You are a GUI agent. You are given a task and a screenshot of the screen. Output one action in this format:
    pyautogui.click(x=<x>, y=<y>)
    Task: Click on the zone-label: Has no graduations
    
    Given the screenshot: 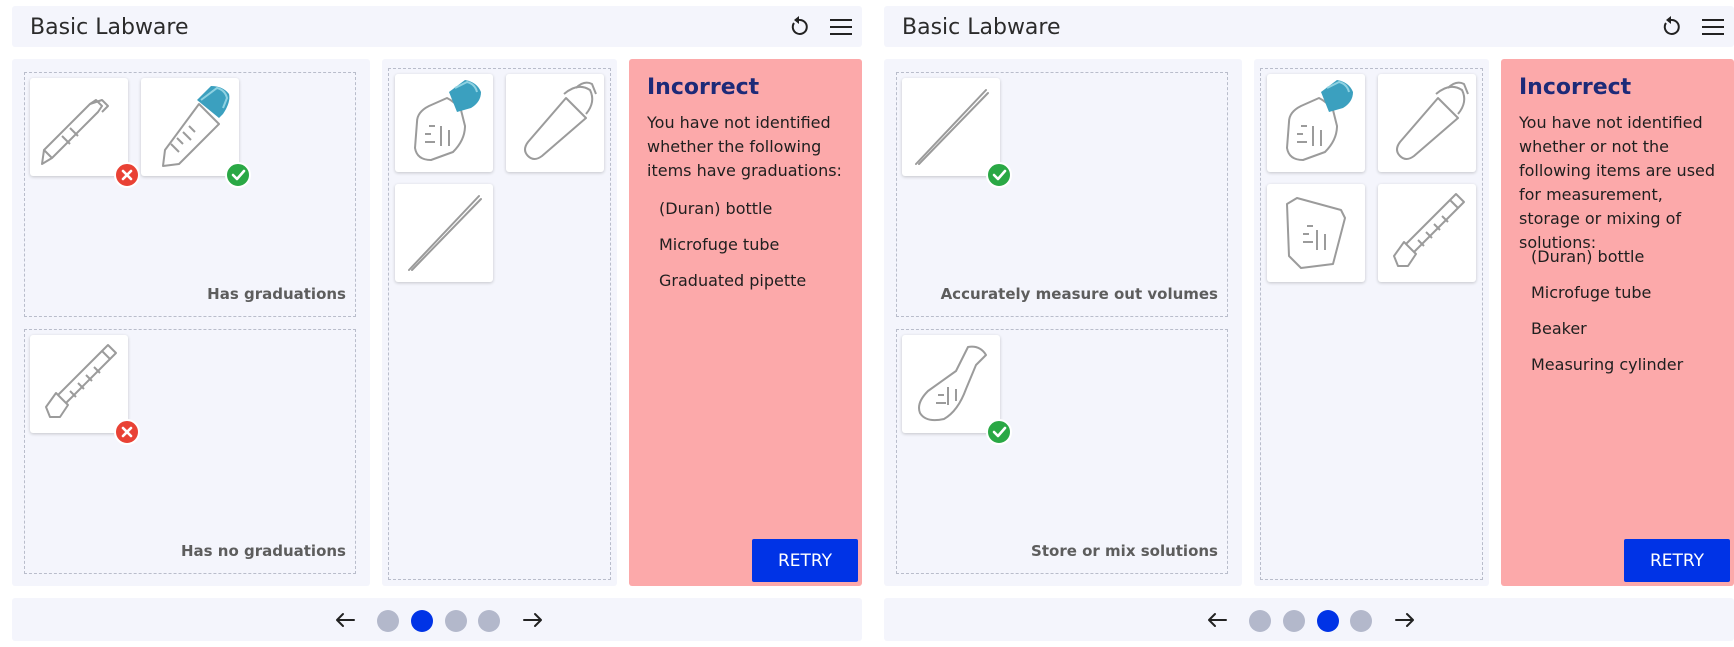 What is the action you would take?
    pyautogui.click(x=263, y=551)
    